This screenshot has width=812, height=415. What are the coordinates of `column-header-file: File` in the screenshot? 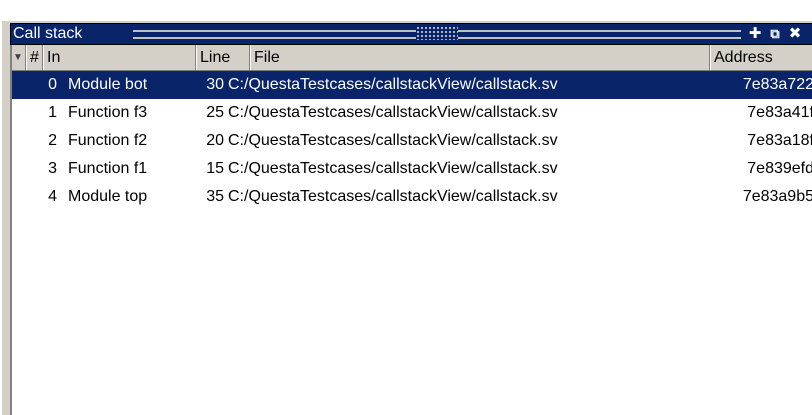 It's located at (480, 57).